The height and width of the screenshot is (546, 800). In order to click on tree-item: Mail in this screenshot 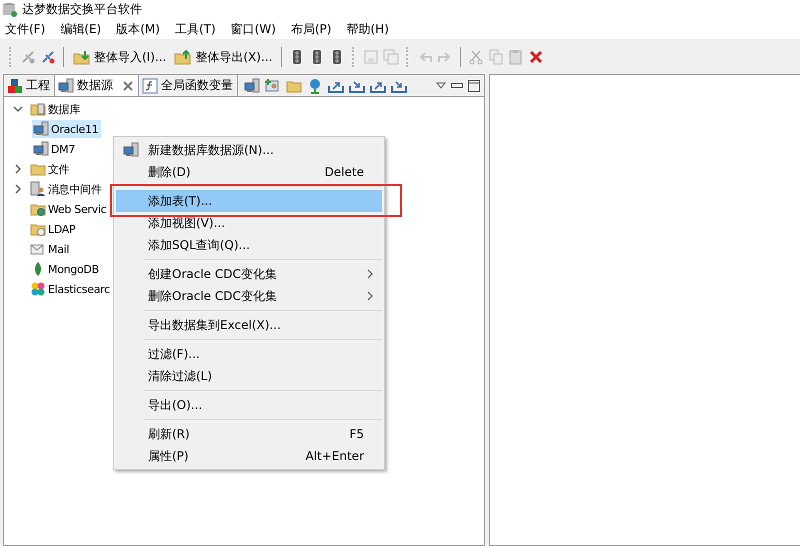, I will do `click(50, 249)`.